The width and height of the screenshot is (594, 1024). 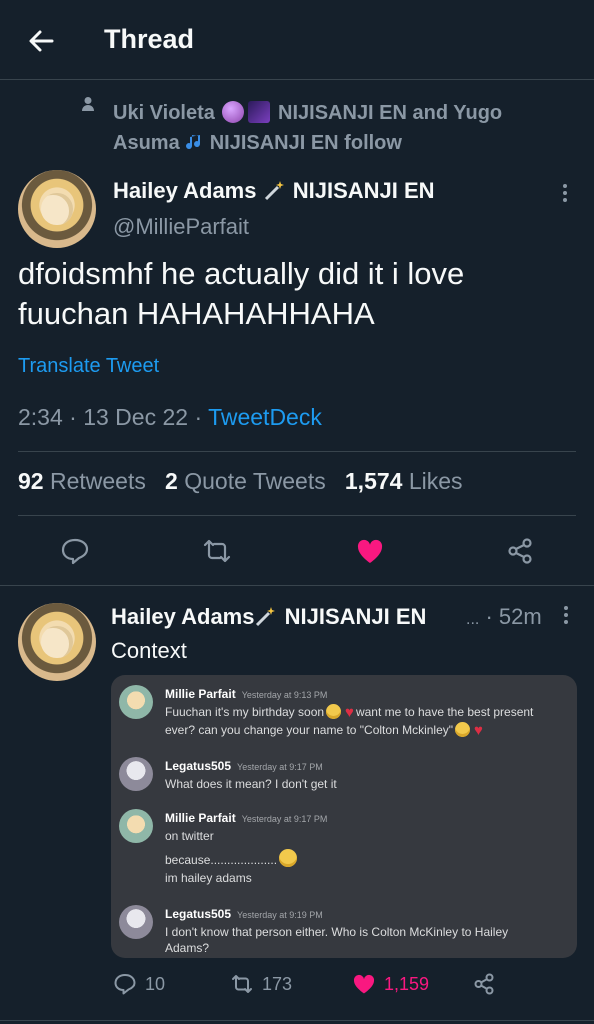 I want to click on chat-author: Legatus505 Yesterday at 9:17 PM, so click(x=244, y=766).